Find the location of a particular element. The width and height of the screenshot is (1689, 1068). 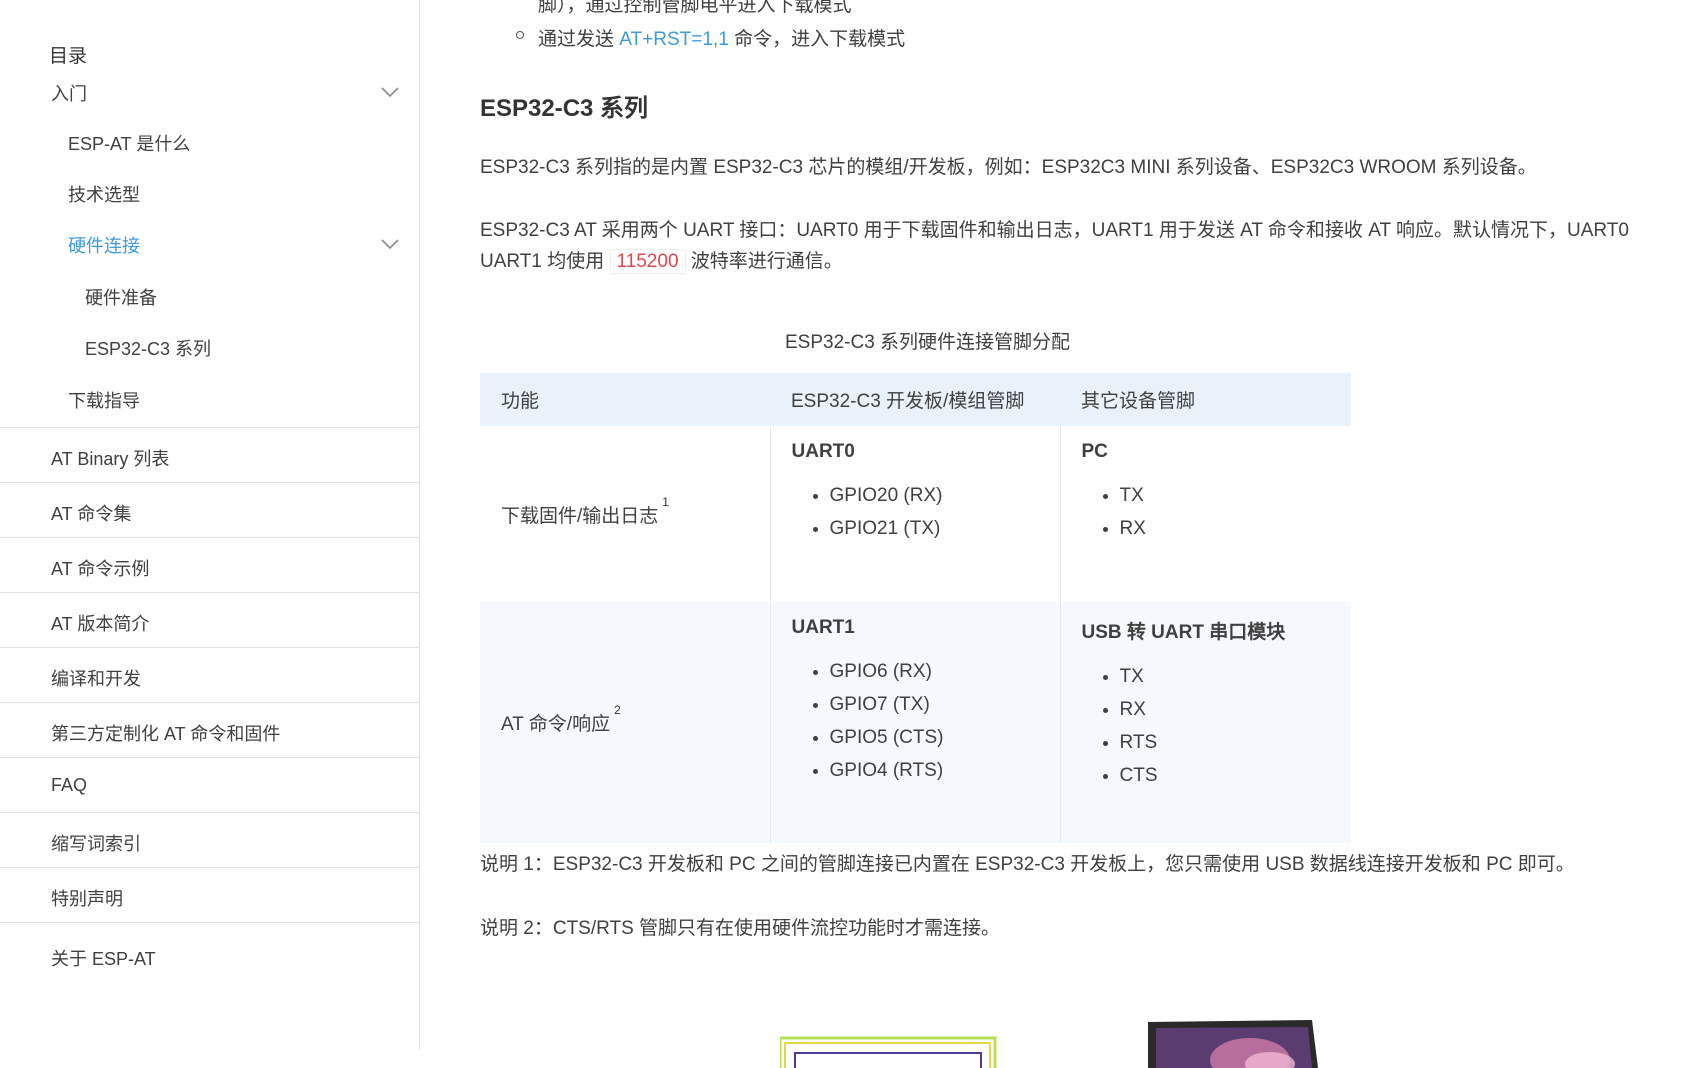

board-illustration is located at coordinates (888, 1052).